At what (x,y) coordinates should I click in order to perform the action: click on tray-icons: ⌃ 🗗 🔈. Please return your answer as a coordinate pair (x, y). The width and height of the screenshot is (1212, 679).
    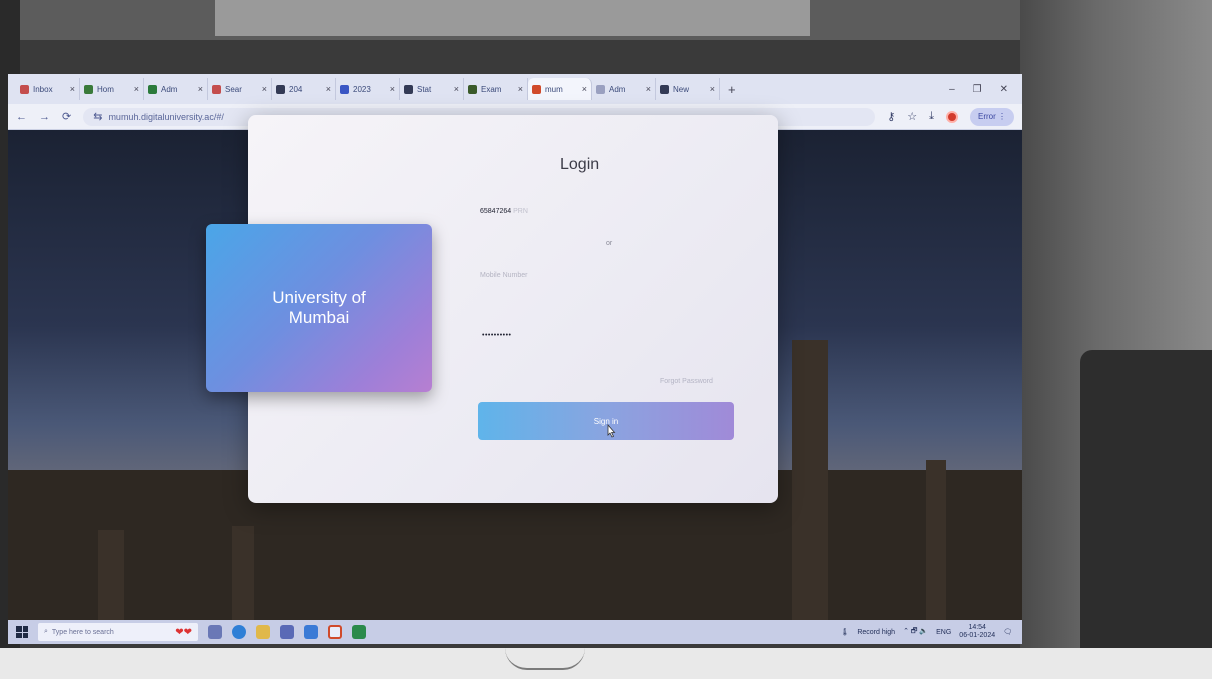
    Looking at the image, I should click on (915, 632).